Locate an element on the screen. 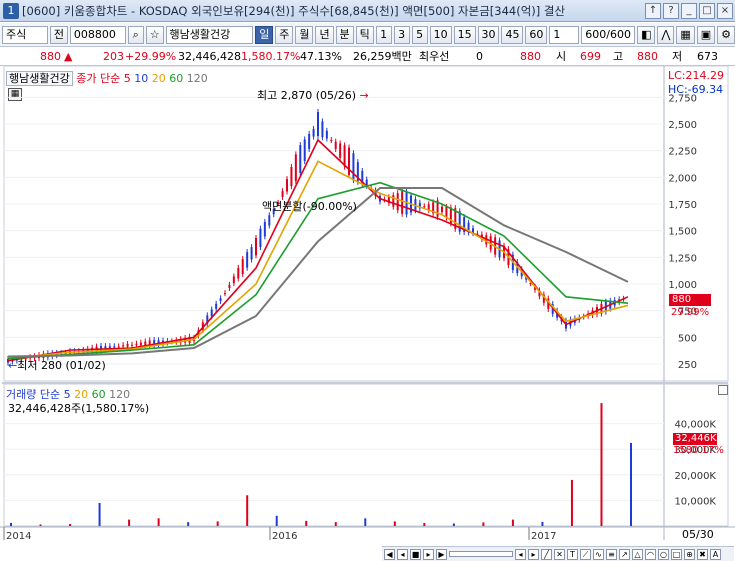  volume-tick-label: 40,000K is located at coordinates (695, 425).